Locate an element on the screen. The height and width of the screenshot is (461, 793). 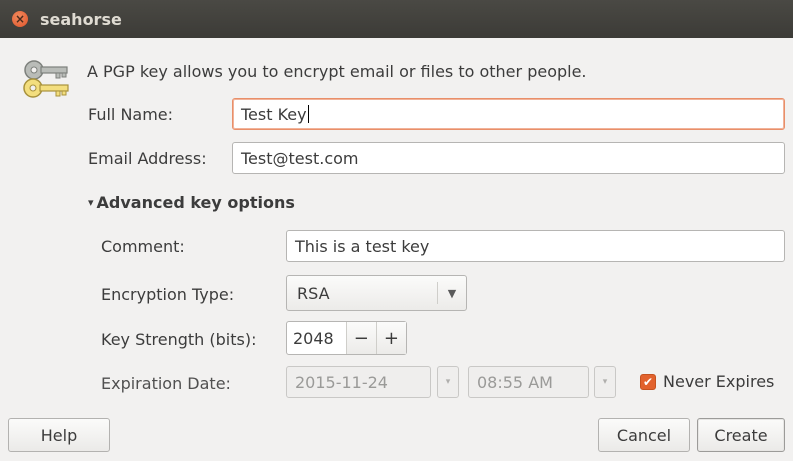
key-strength-stepper: 2048 − + is located at coordinates (346, 338).